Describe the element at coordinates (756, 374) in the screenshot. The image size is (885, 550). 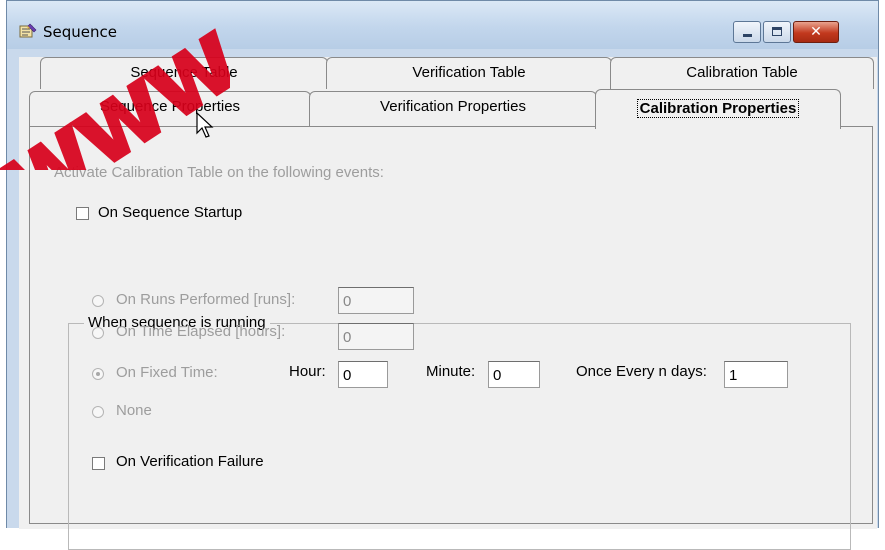
I see `days-input: 1` at that location.